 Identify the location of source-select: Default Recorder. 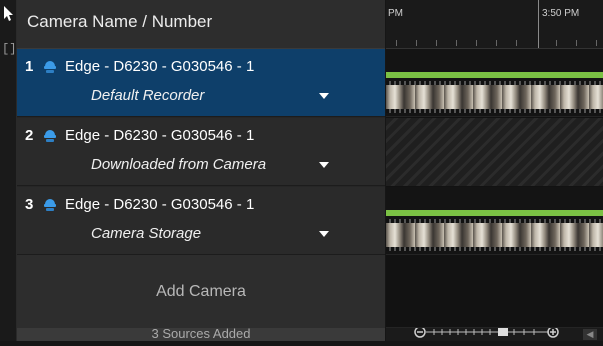
(147, 95).